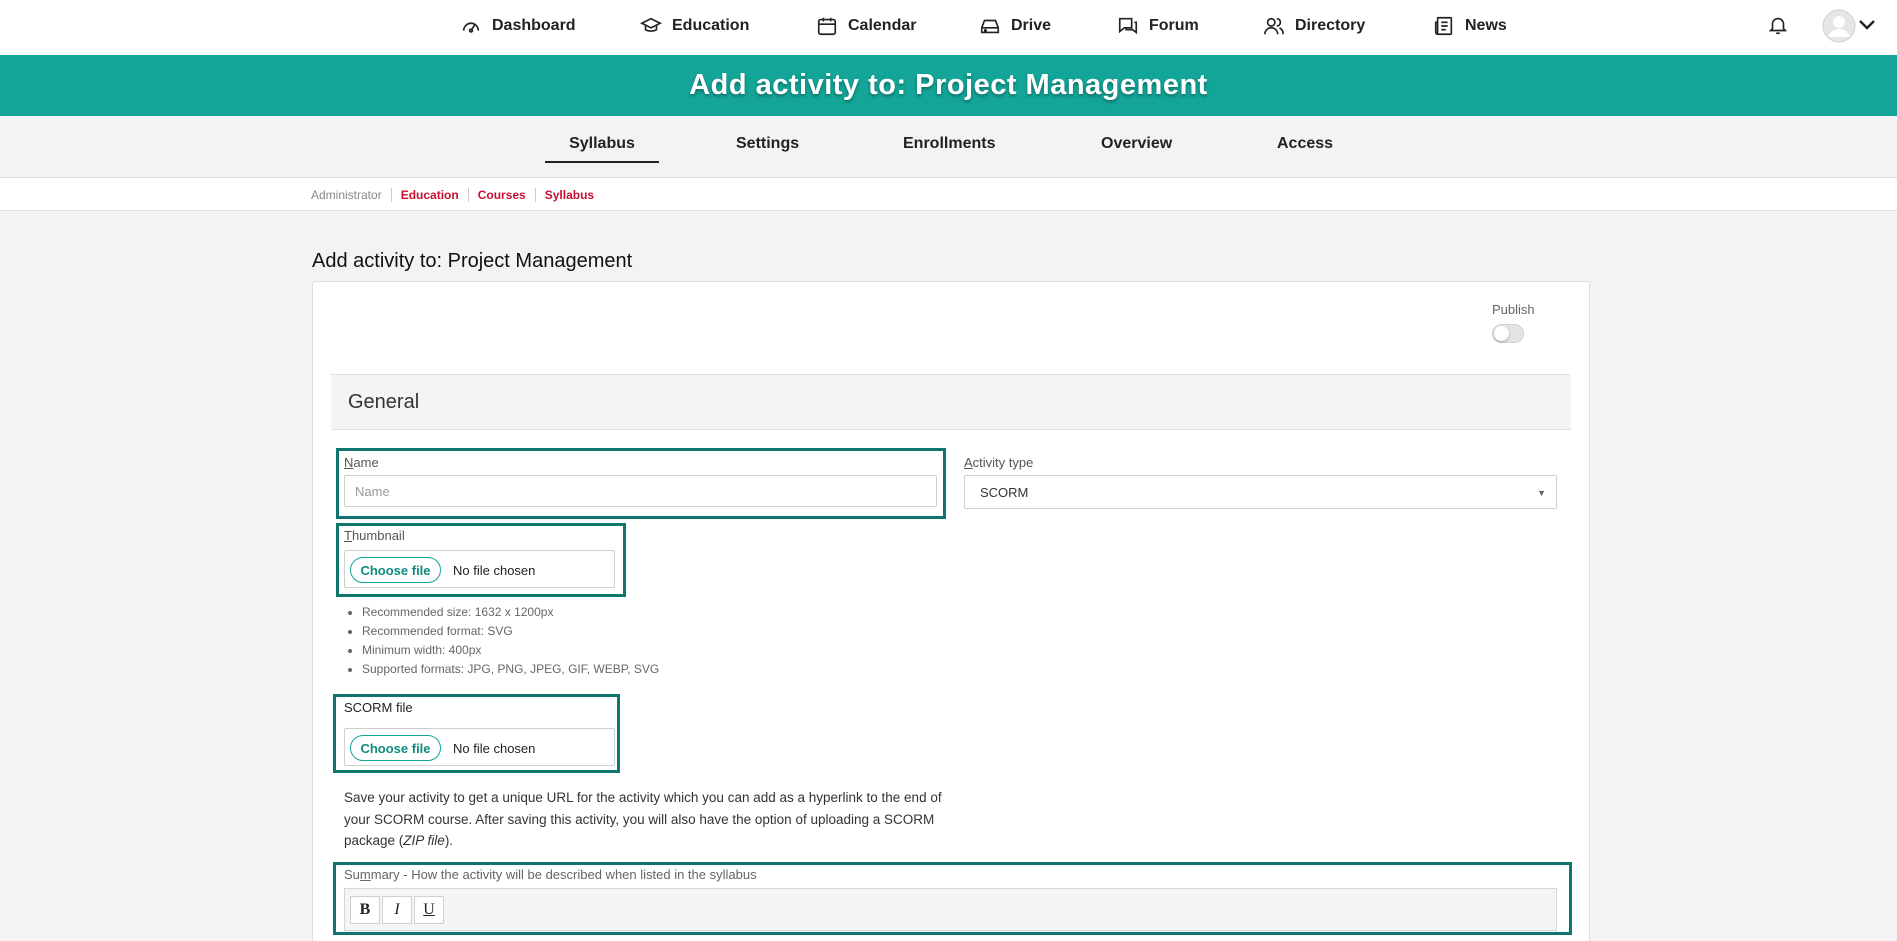 Image resolution: width=1897 pixels, height=941 pixels. What do you see at coordinates (1260, 492) in the screenshot?
I see `activity-type-select: SCORM ▼` at bounding box center [1260, 492].